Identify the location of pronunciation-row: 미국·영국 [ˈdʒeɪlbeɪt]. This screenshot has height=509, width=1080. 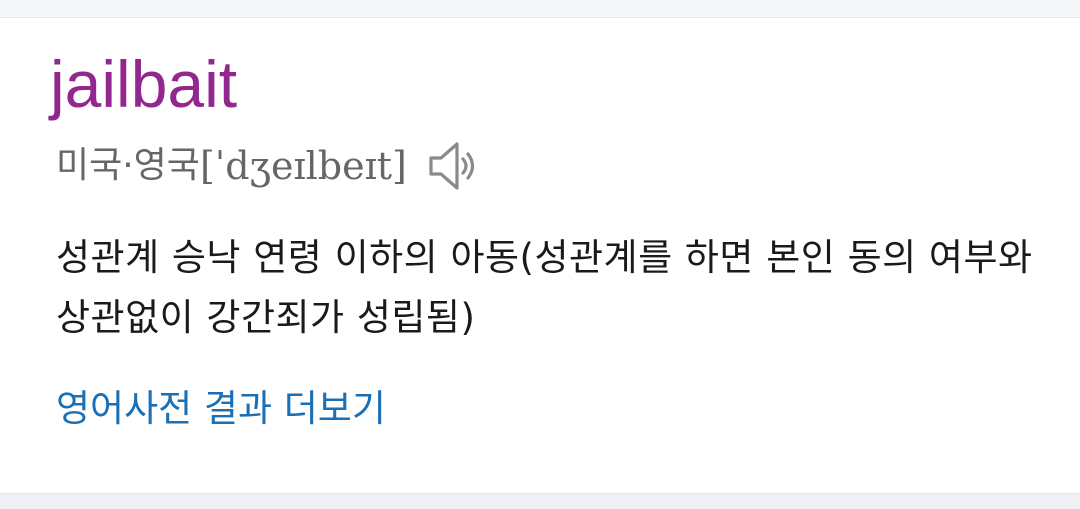
(268, 166).